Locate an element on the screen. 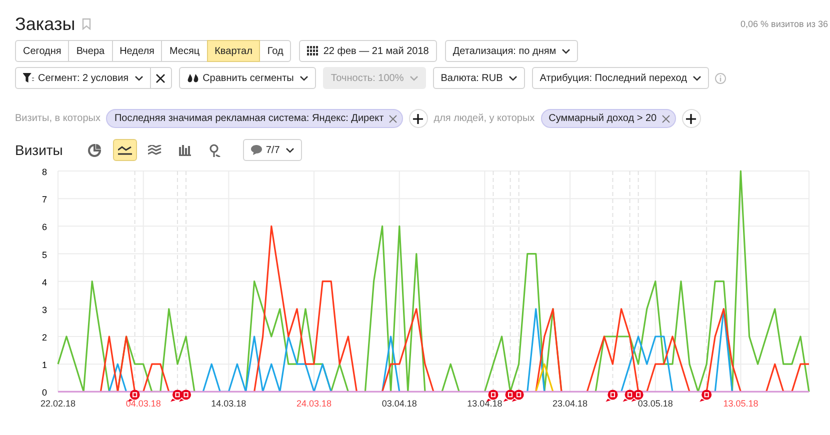  pie-chart-icon is located at coordinates (95, 150).